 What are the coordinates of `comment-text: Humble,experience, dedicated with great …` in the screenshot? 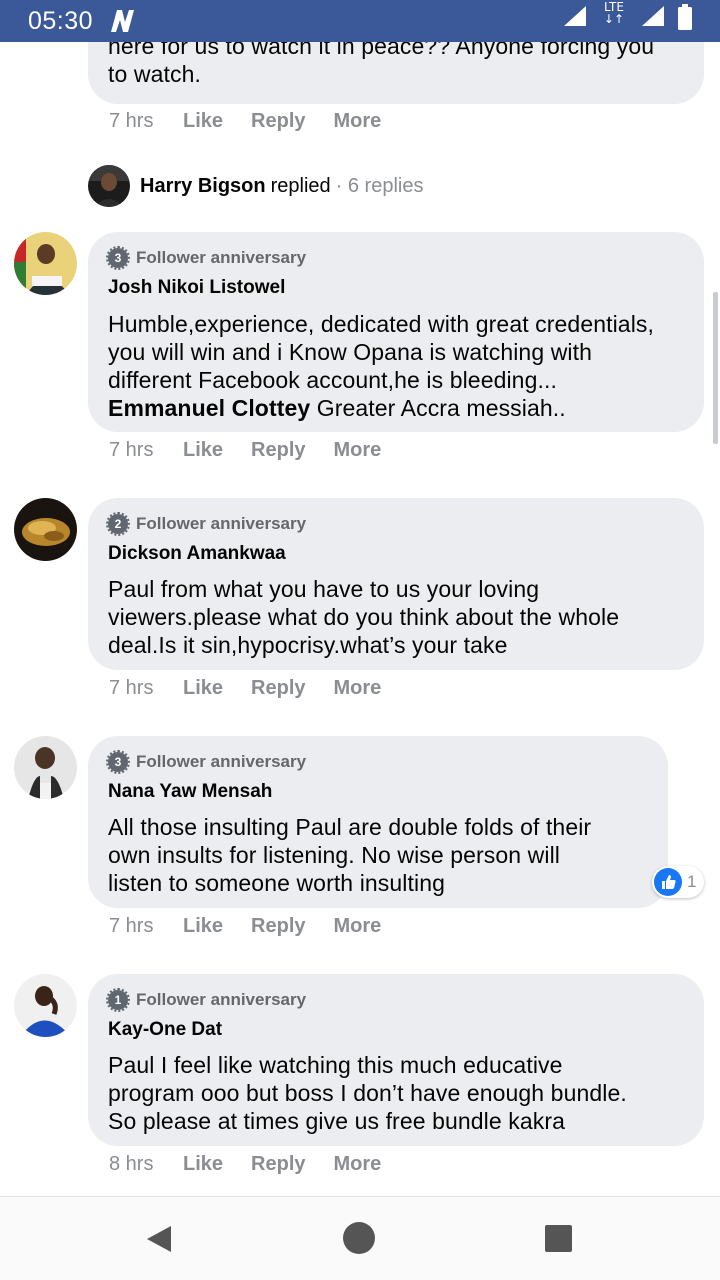 It's located at (381, 366).